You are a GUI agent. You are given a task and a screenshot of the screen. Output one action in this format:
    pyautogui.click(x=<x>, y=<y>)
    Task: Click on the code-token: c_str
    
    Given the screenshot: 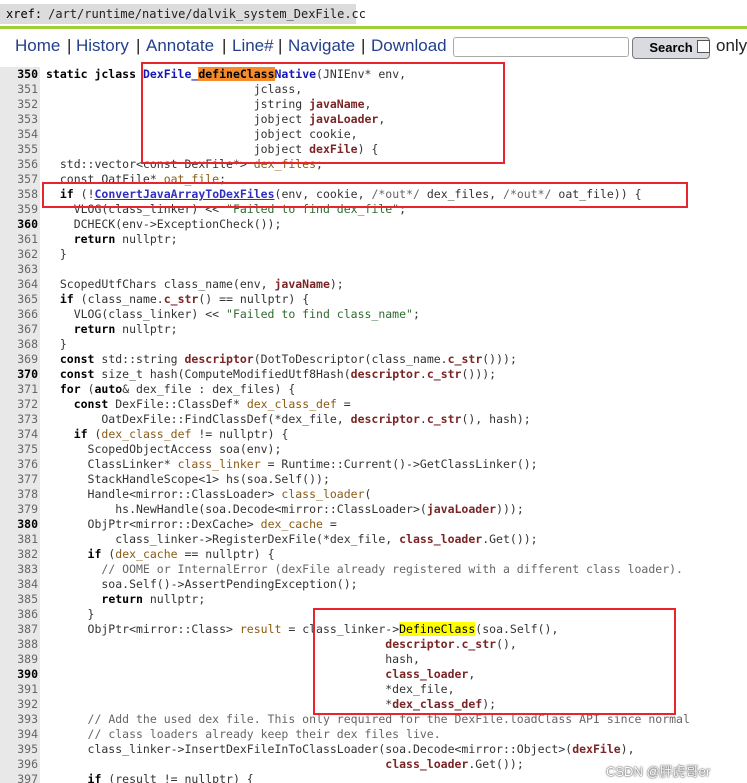 What is the action you would take?
    pyautogui.click(x=465, y=359)
    